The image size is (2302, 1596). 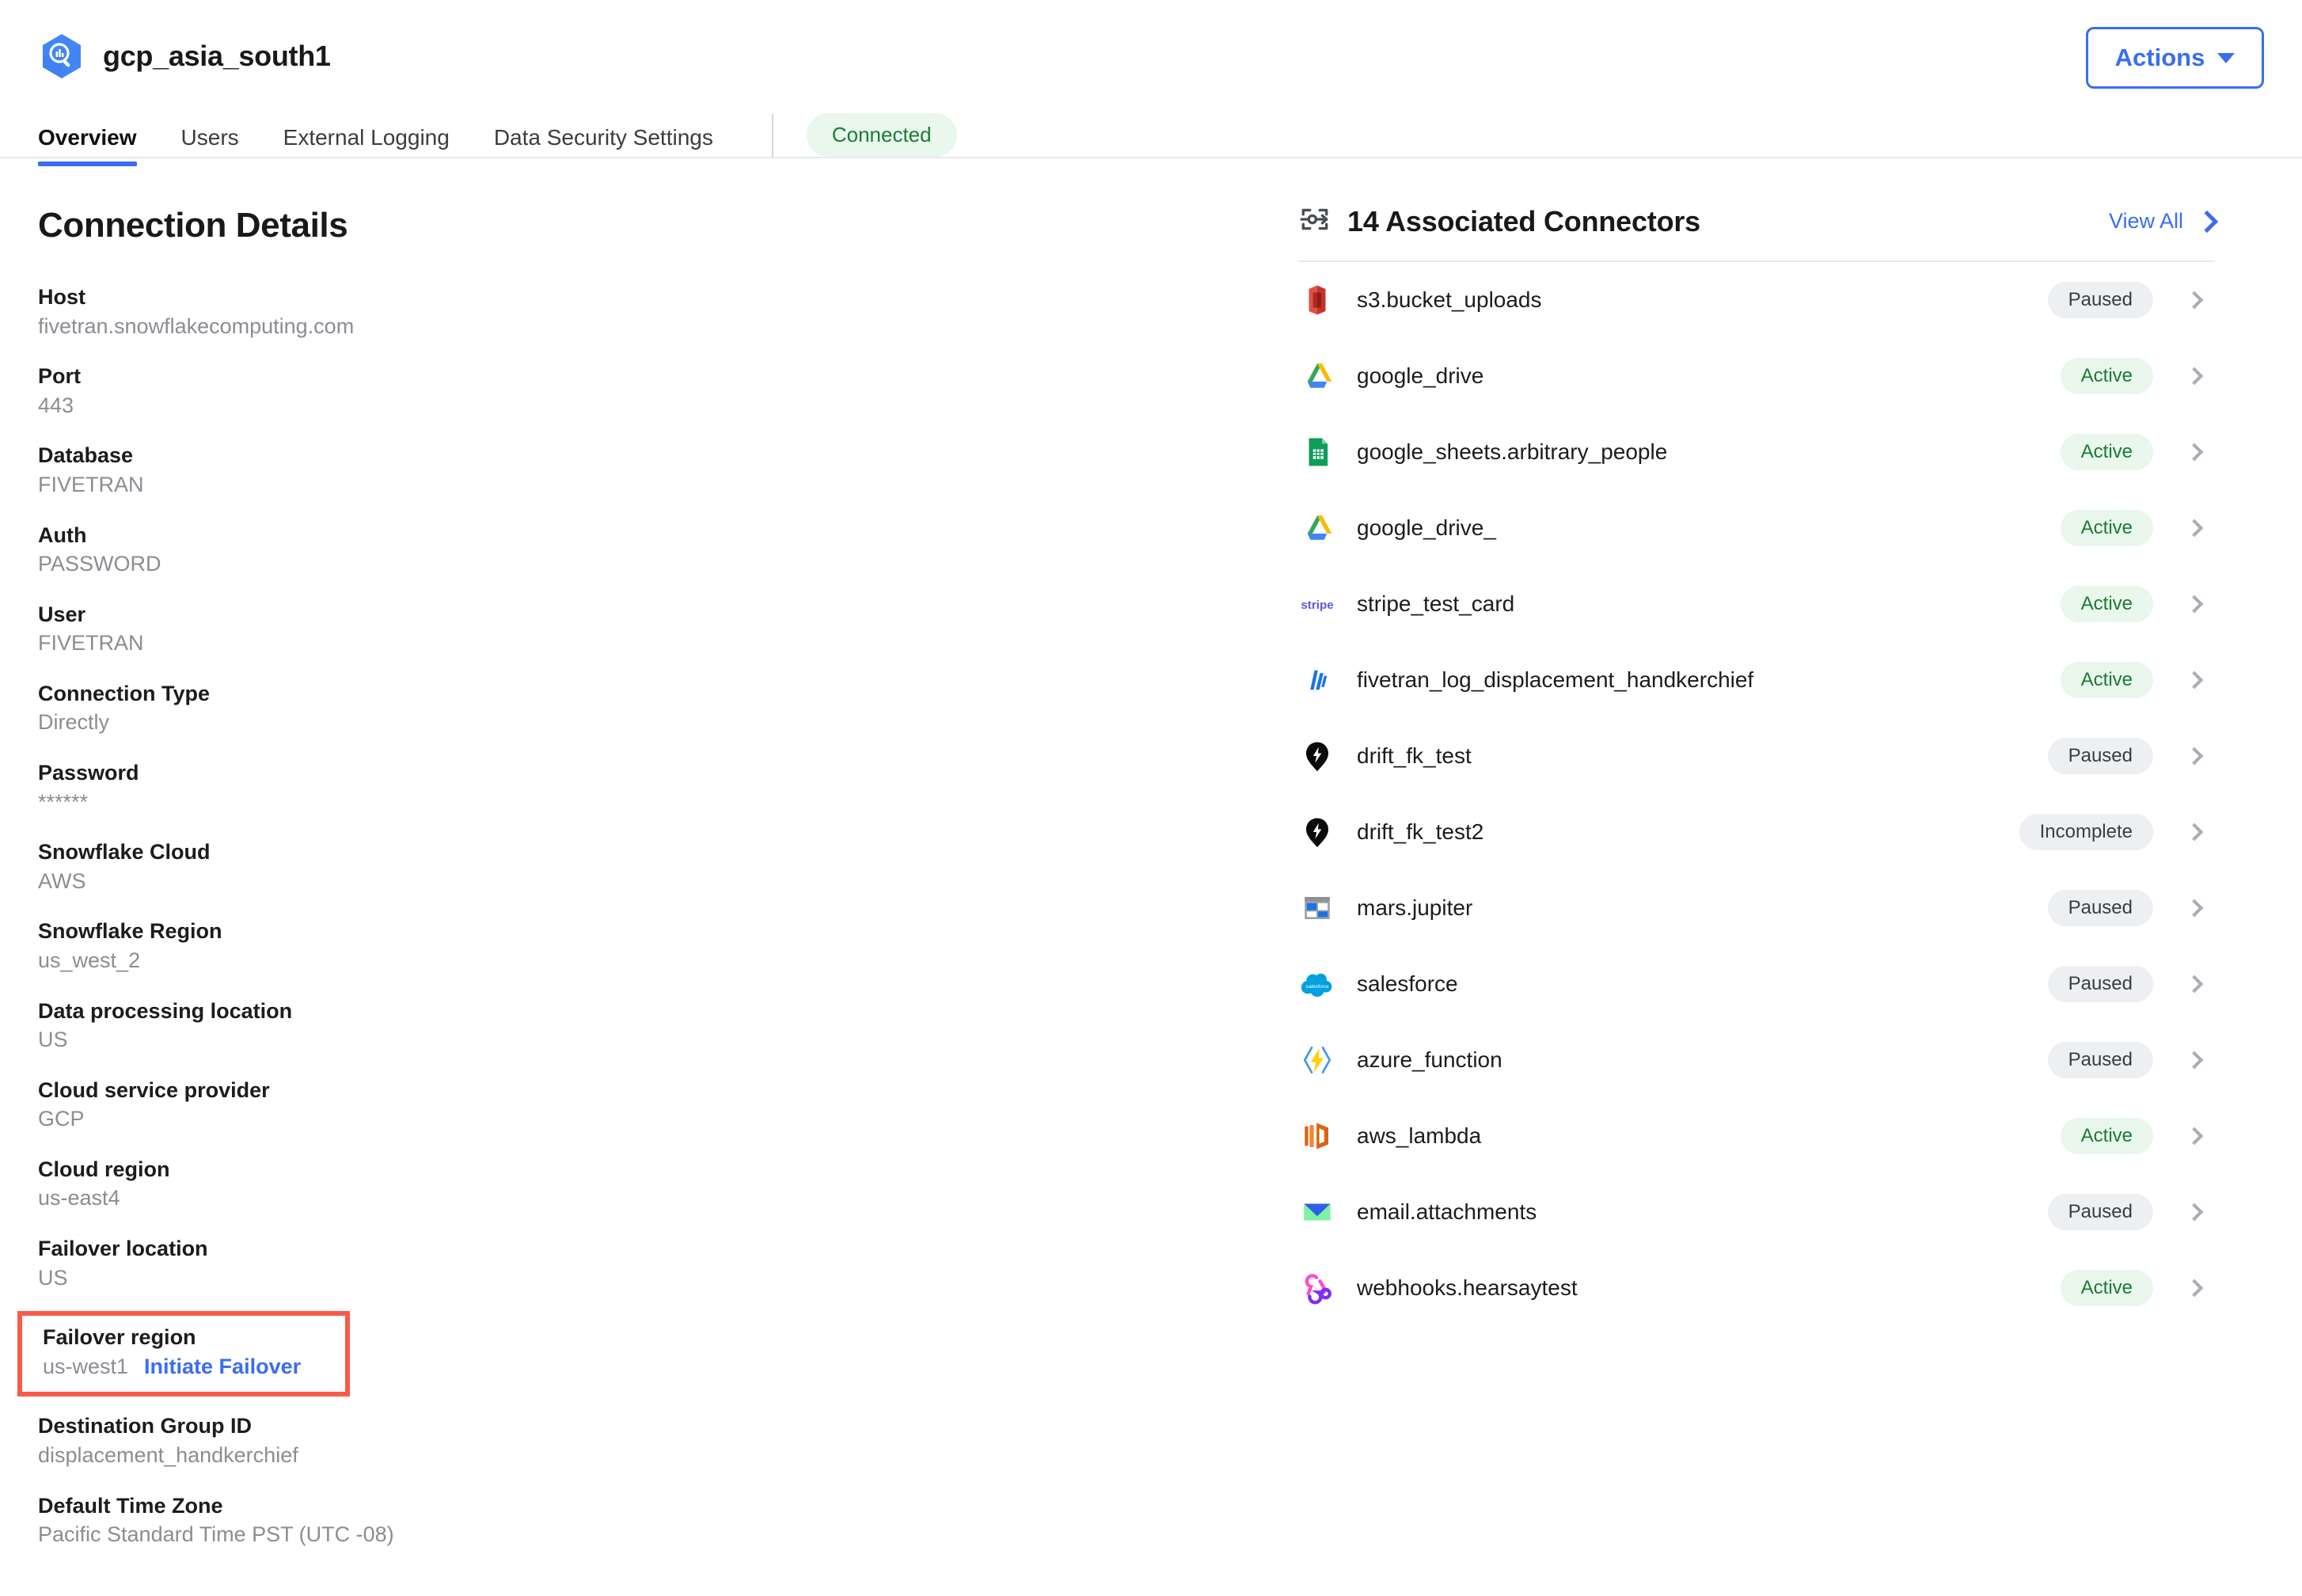 What do you see at coordinates (1756, 300) in the screenshot?
I see `connector-row: s3.bucket_uploads Paused` at bounding box center [1756, 300].